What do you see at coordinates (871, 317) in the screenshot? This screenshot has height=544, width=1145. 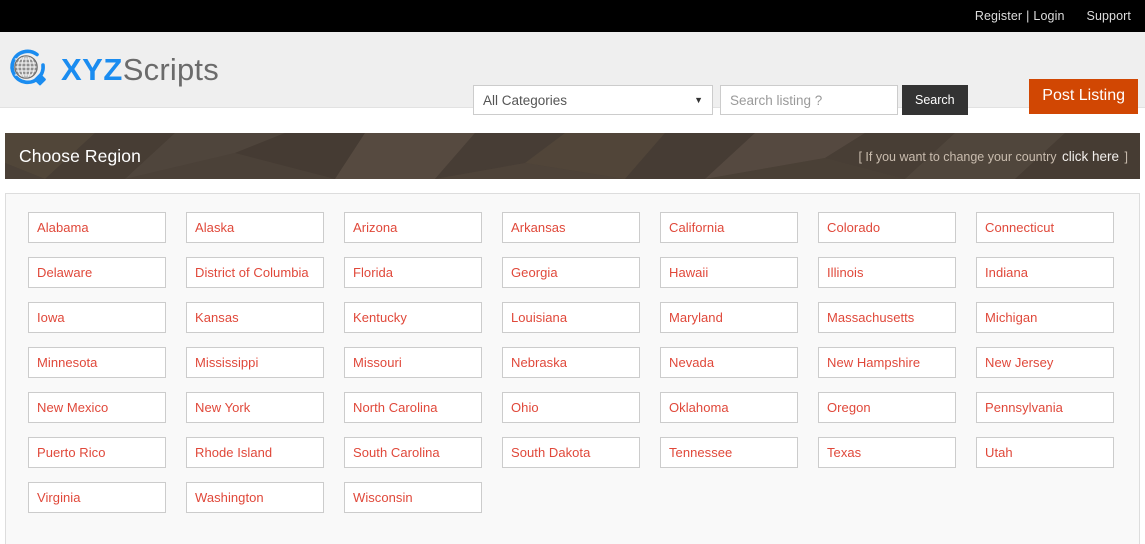 I see `region-item-label: Massachusetts` at bounding box center [871, 317].